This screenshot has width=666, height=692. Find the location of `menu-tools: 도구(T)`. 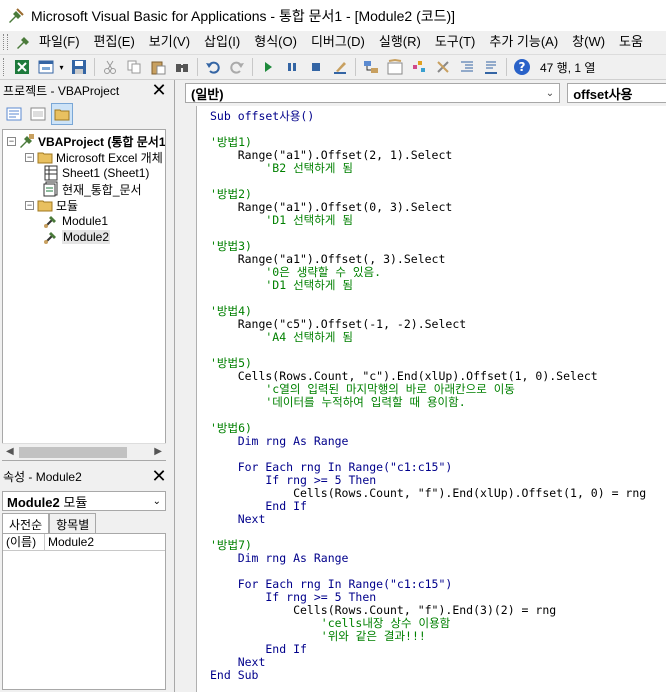

menu-tools: 도구(T) is located at coordinates (455, 42).